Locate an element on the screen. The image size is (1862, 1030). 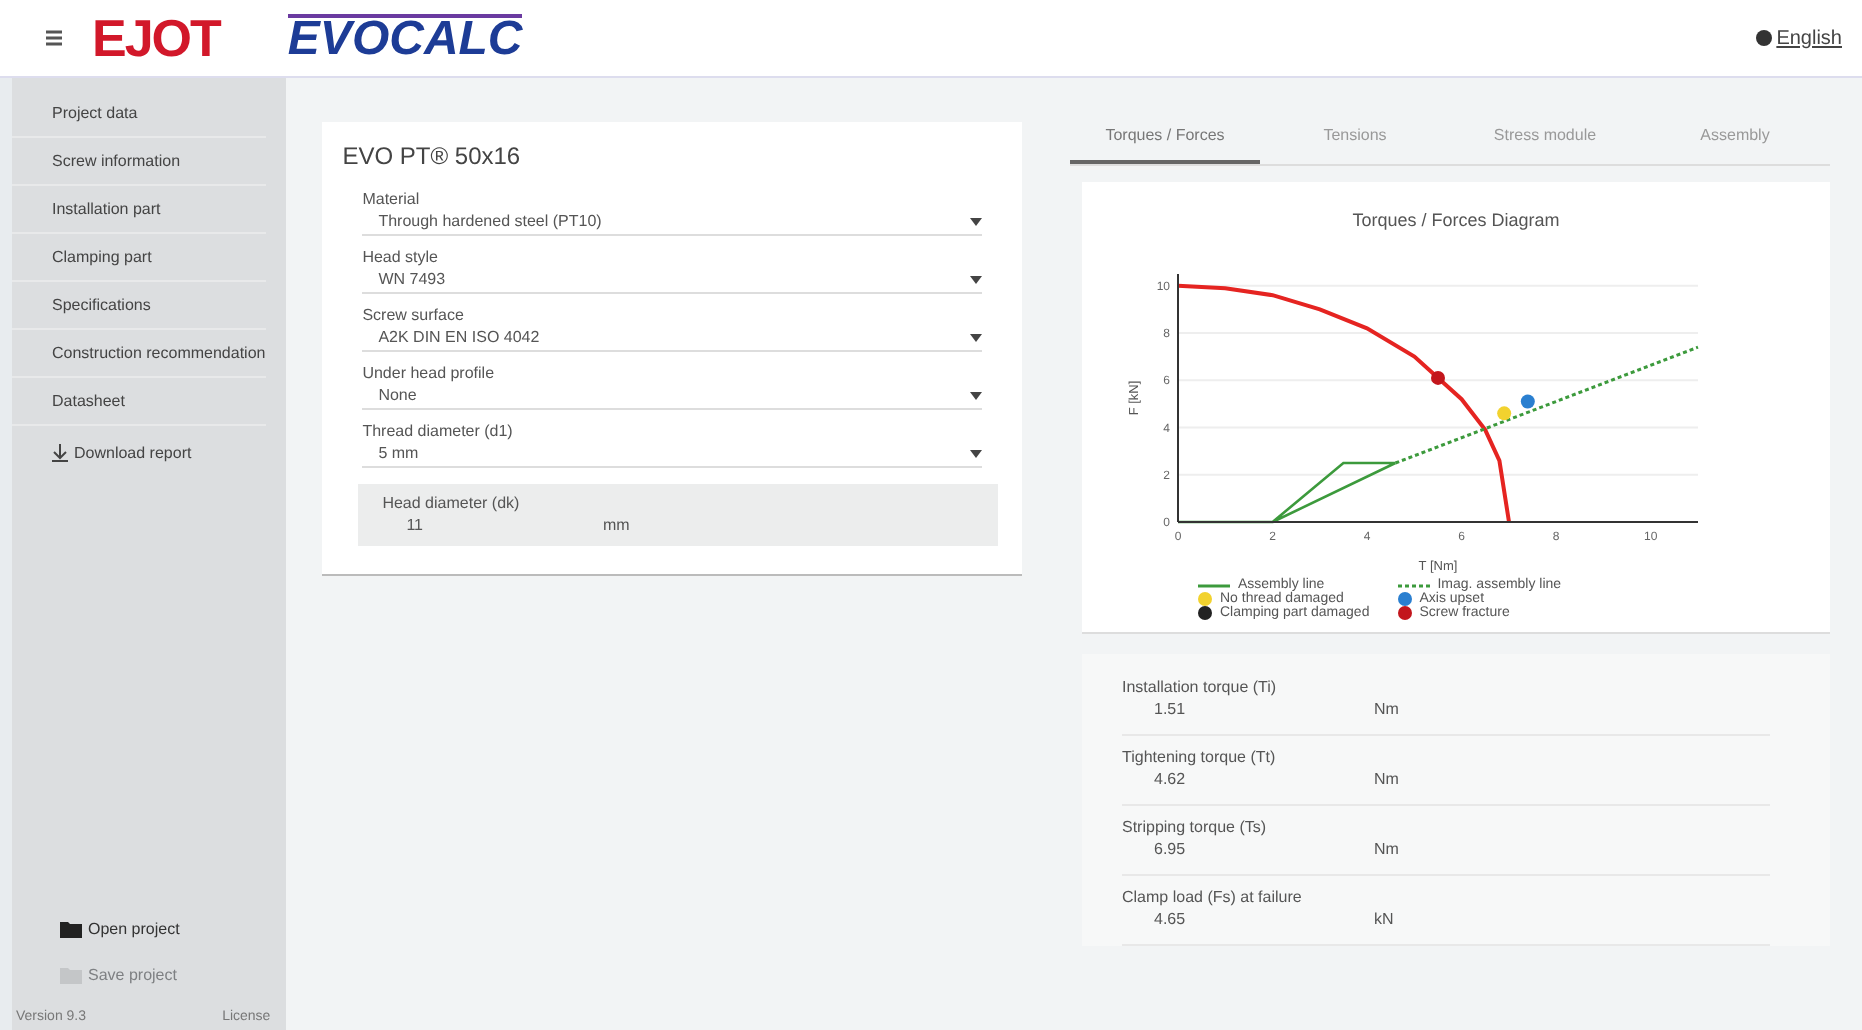
menu-icon is located at coordinates (54, 38).